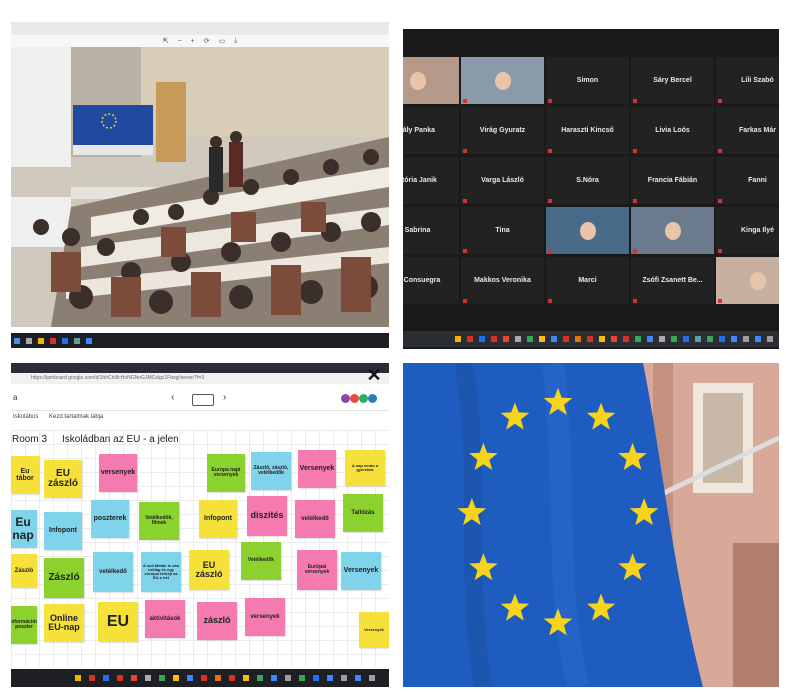 This screenshot has width=786, height=692. I want to click on participant-tile: Farkas Már, so click(747, 130).